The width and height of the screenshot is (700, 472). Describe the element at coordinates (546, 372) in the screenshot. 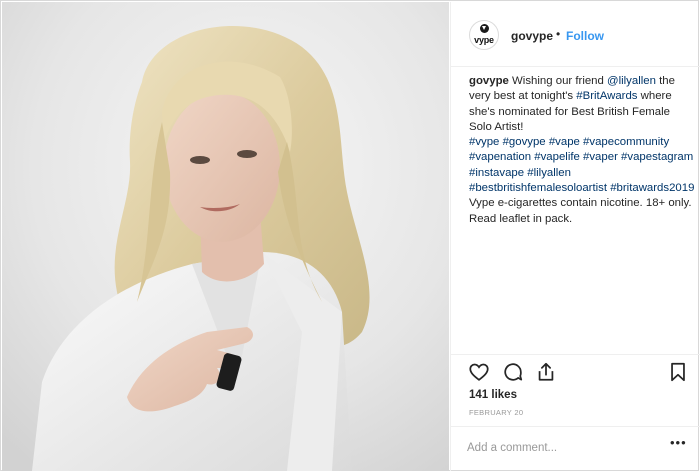

I see `share-icon` at that location.